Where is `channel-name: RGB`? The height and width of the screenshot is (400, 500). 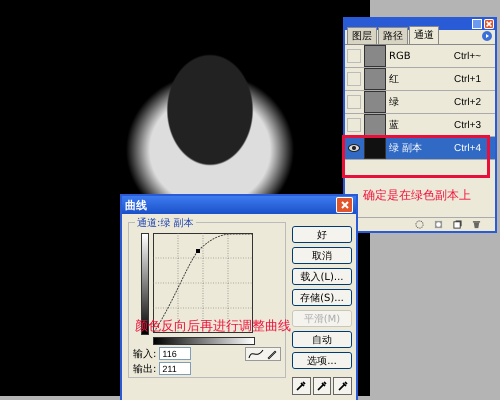 channel-name: RGB is located at coordinates (400, 56).